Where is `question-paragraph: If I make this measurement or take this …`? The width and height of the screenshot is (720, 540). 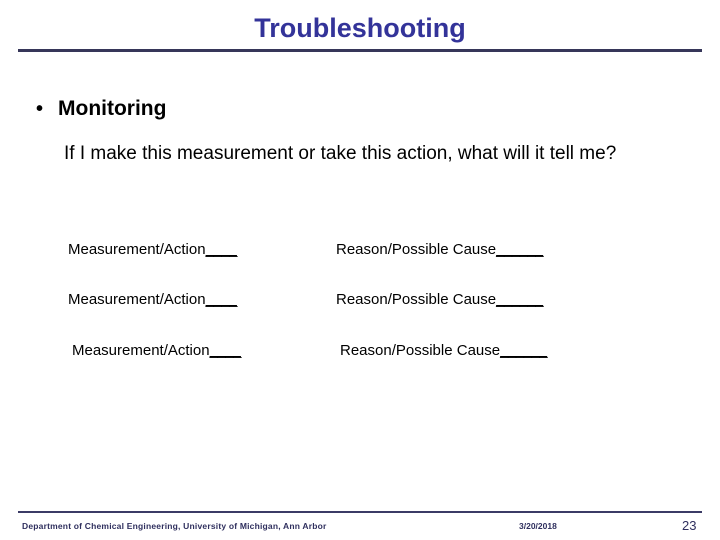
question-paragraph: If I make this measurement or take this … is located at coordinates (340, 153).